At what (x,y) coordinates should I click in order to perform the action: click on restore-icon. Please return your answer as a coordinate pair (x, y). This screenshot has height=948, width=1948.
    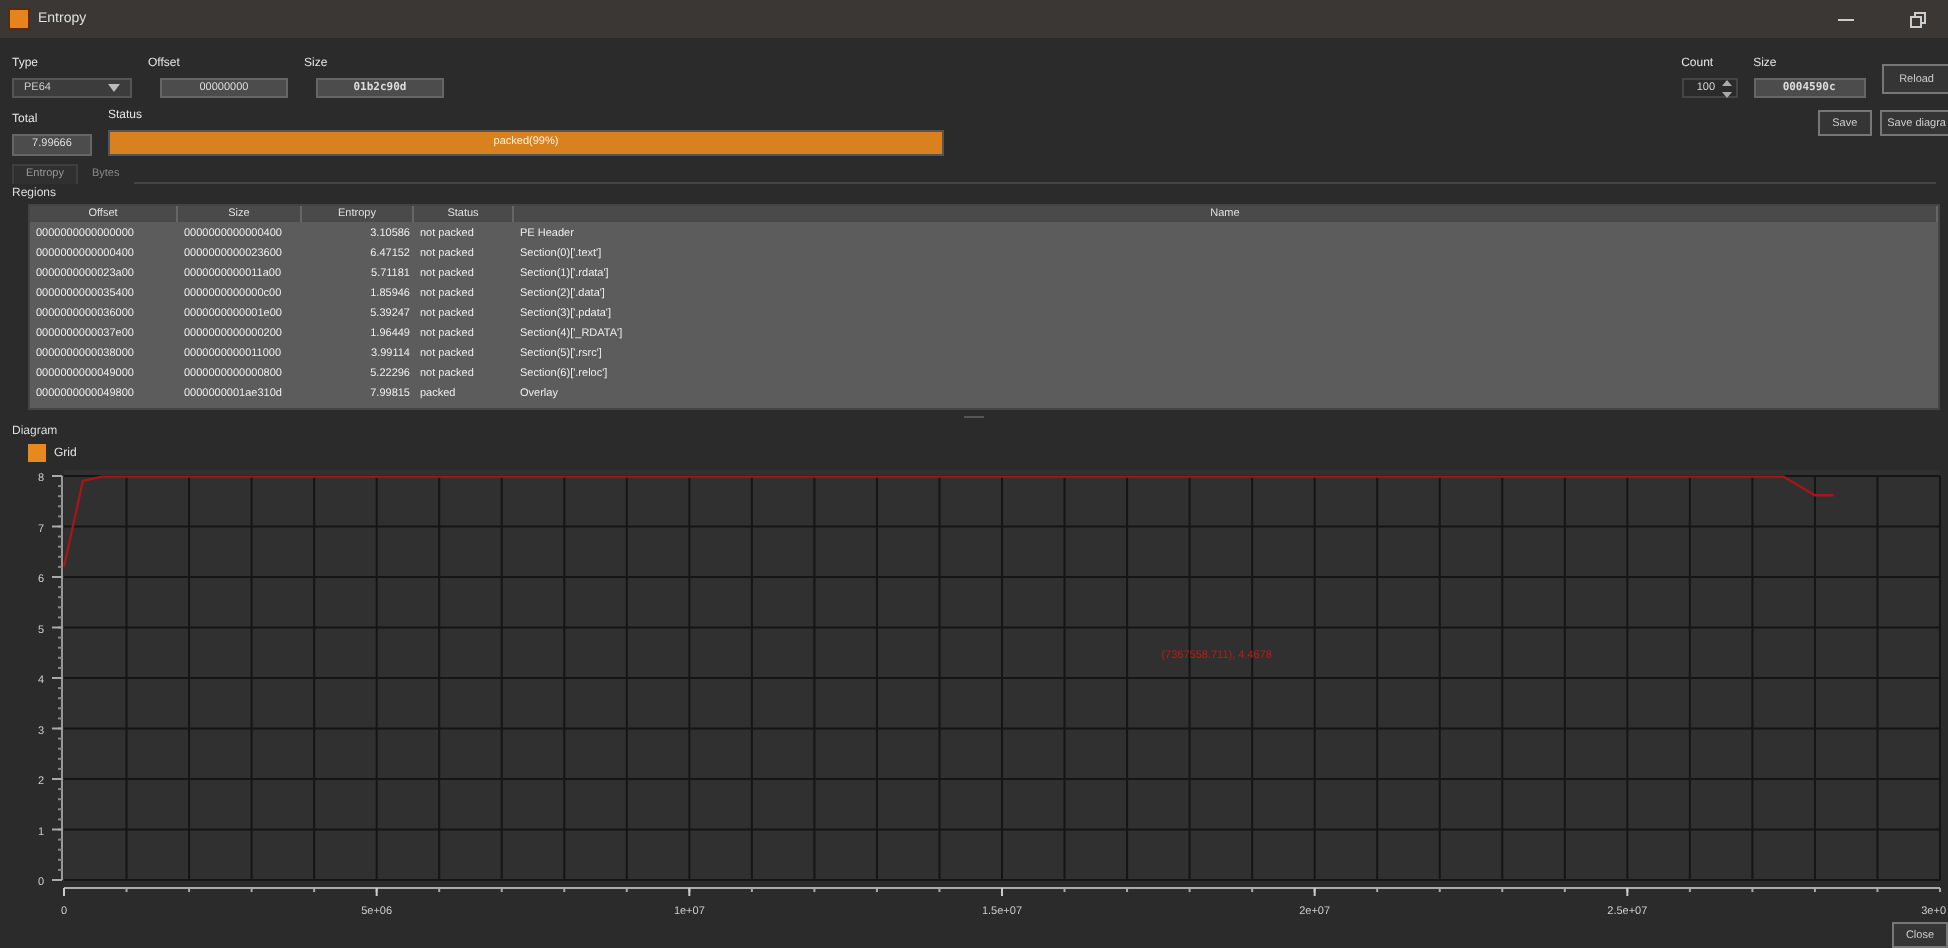
    Looking at the image, I should click on (1918, 19).